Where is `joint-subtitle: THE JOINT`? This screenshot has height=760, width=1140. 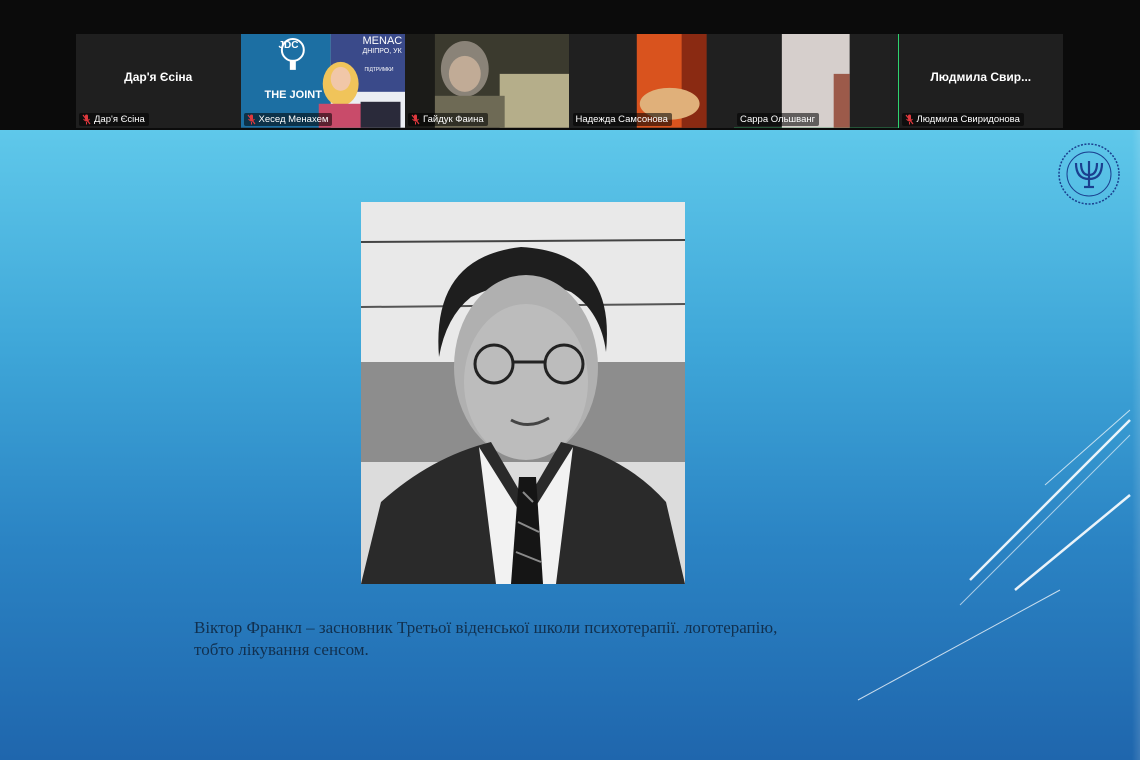
joint-subtitle: THE JOINT is located at coordinates (293, 95).